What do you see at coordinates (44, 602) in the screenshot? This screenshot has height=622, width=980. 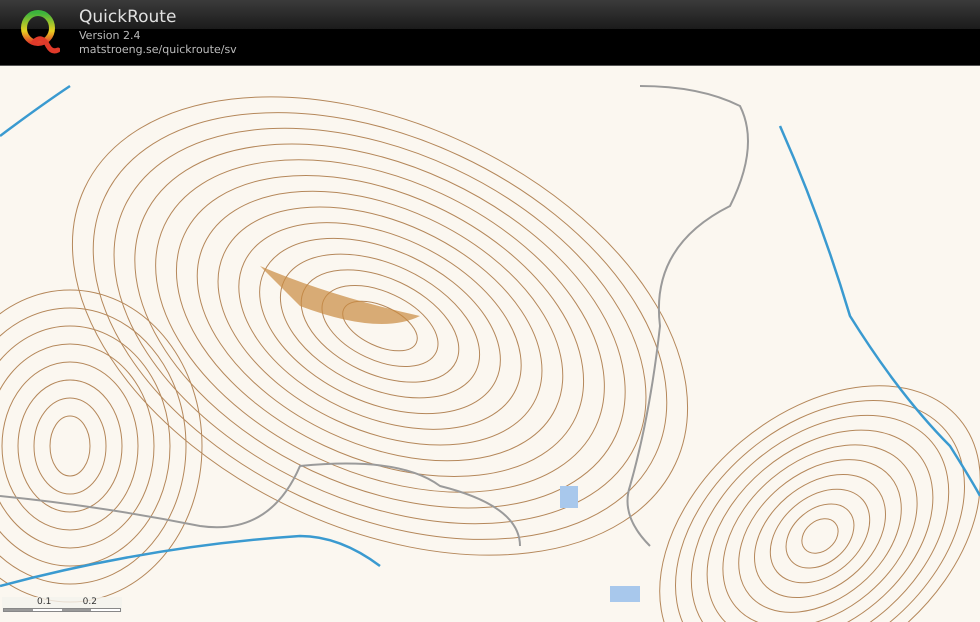 I see `scale-label: 0.1` at bounding box center [44, 602].